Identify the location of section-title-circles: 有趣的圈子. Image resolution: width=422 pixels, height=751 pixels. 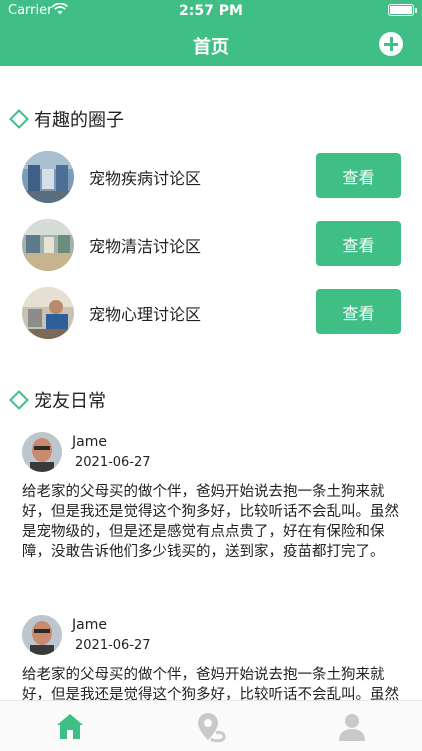
(66, 119).